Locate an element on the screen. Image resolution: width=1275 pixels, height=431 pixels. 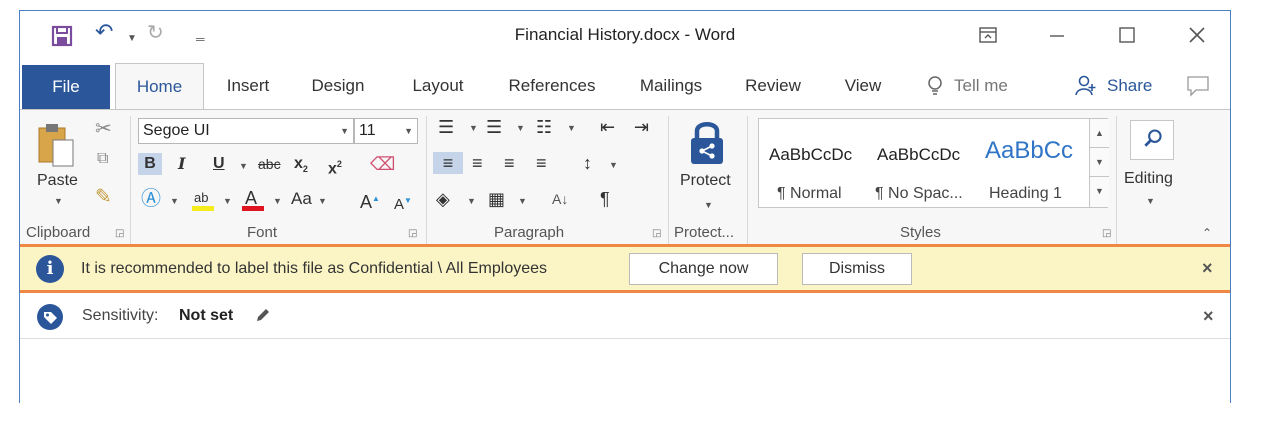
justify-icon: ≡ is located at coordinates (541, 163).